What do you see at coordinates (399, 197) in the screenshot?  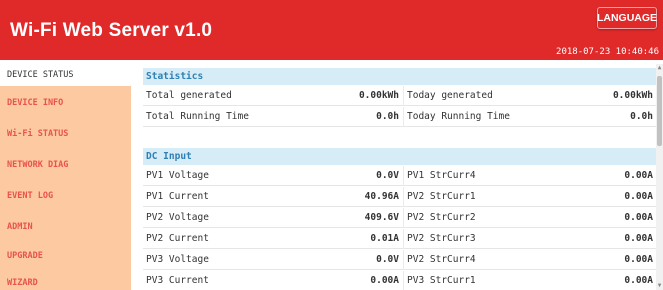 I see `table-row: PV1 Current 40.96A PV2 StrCurr1 0.00A` at bounding box center [399, 197].